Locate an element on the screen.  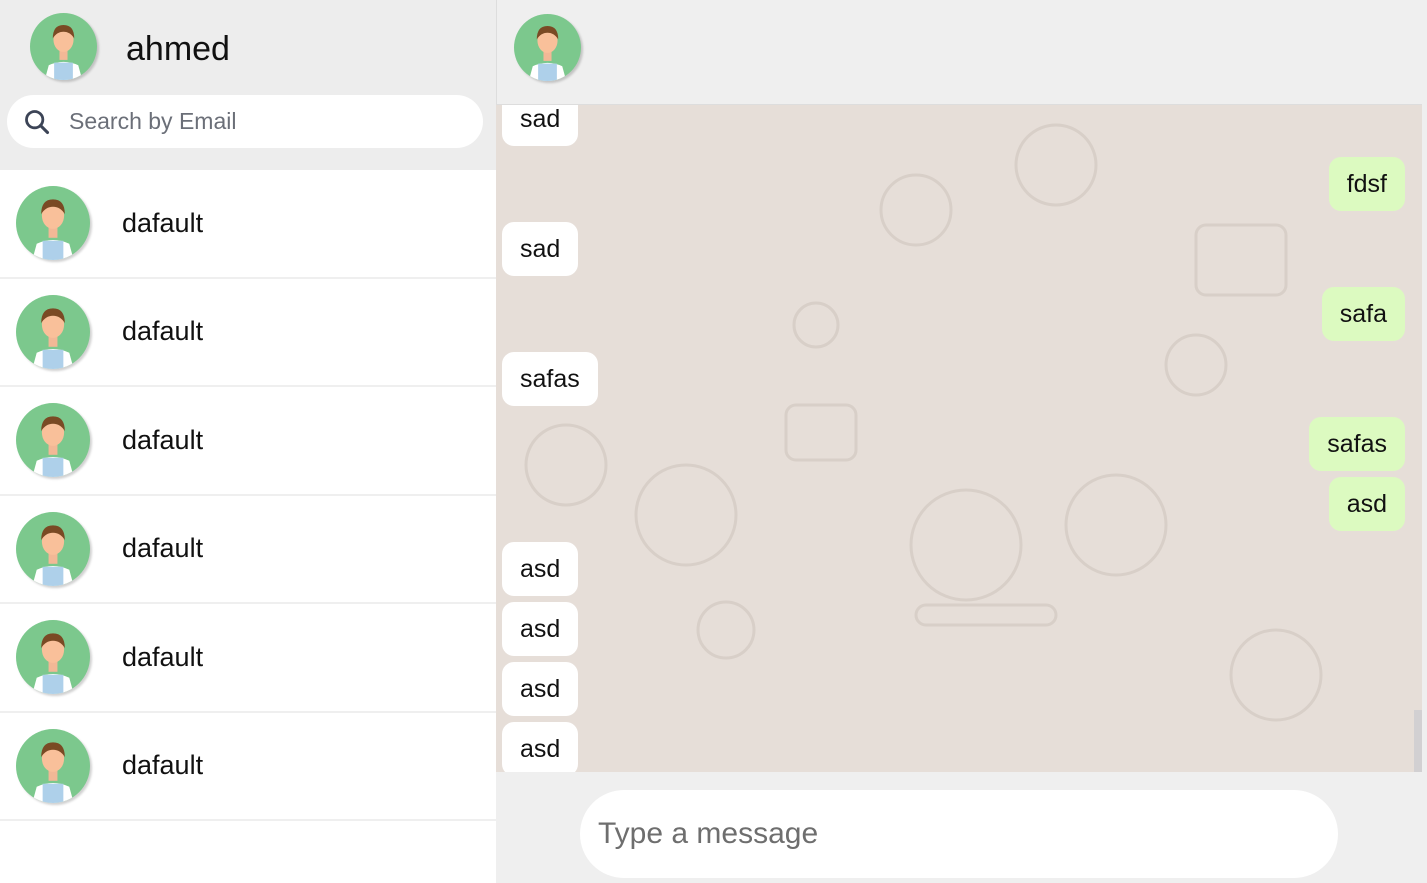
message-input is located at coordinates (959, 834).